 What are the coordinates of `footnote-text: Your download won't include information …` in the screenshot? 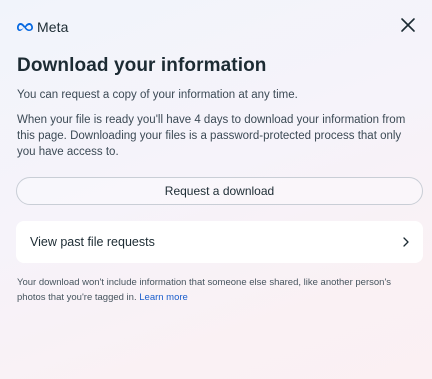 It's located at (204, 290).